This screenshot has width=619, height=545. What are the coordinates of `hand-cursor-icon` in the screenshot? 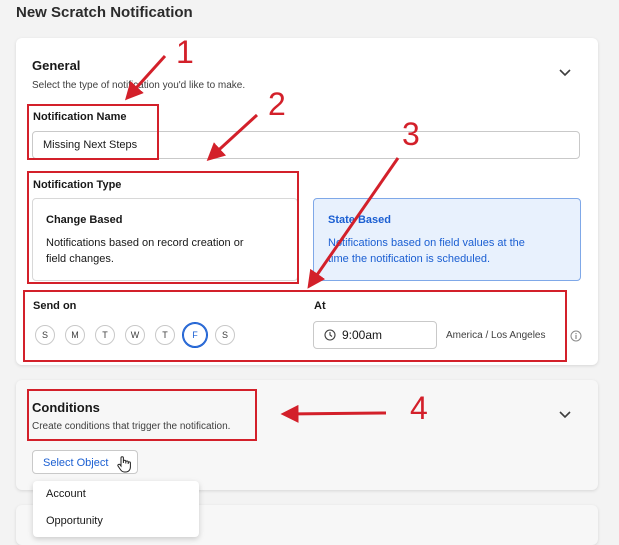 It's located at (124, 464).